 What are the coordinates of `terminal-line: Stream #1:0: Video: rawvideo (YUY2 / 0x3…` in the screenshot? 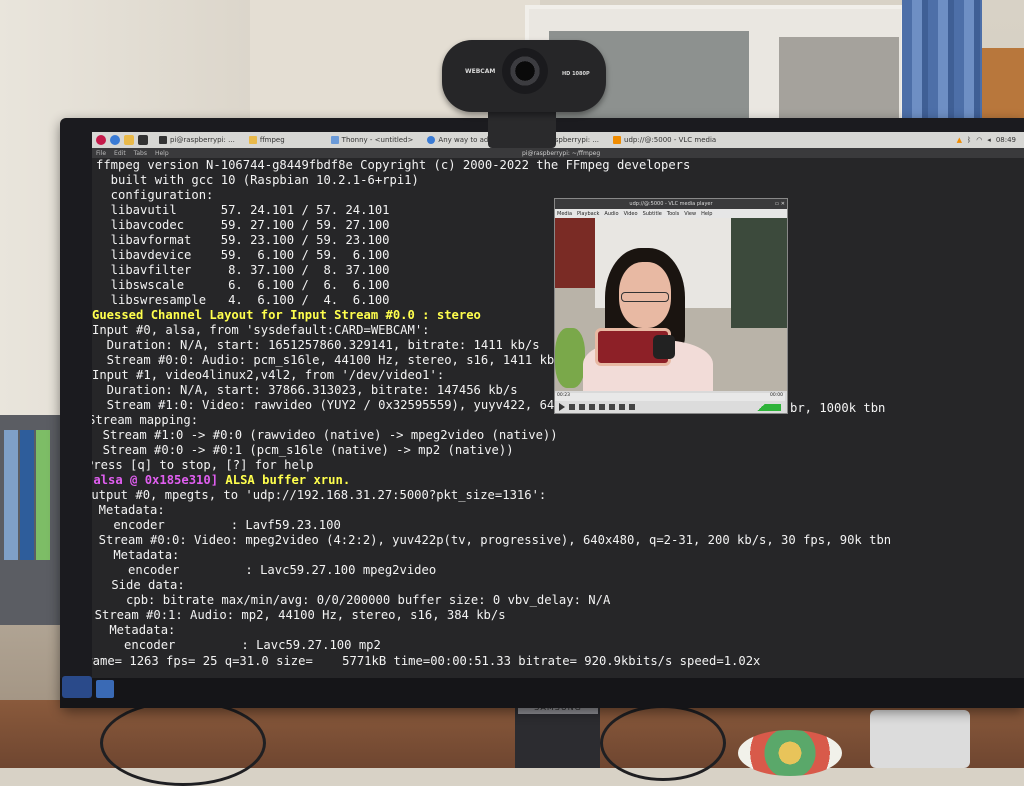 It's located at (323, 405).